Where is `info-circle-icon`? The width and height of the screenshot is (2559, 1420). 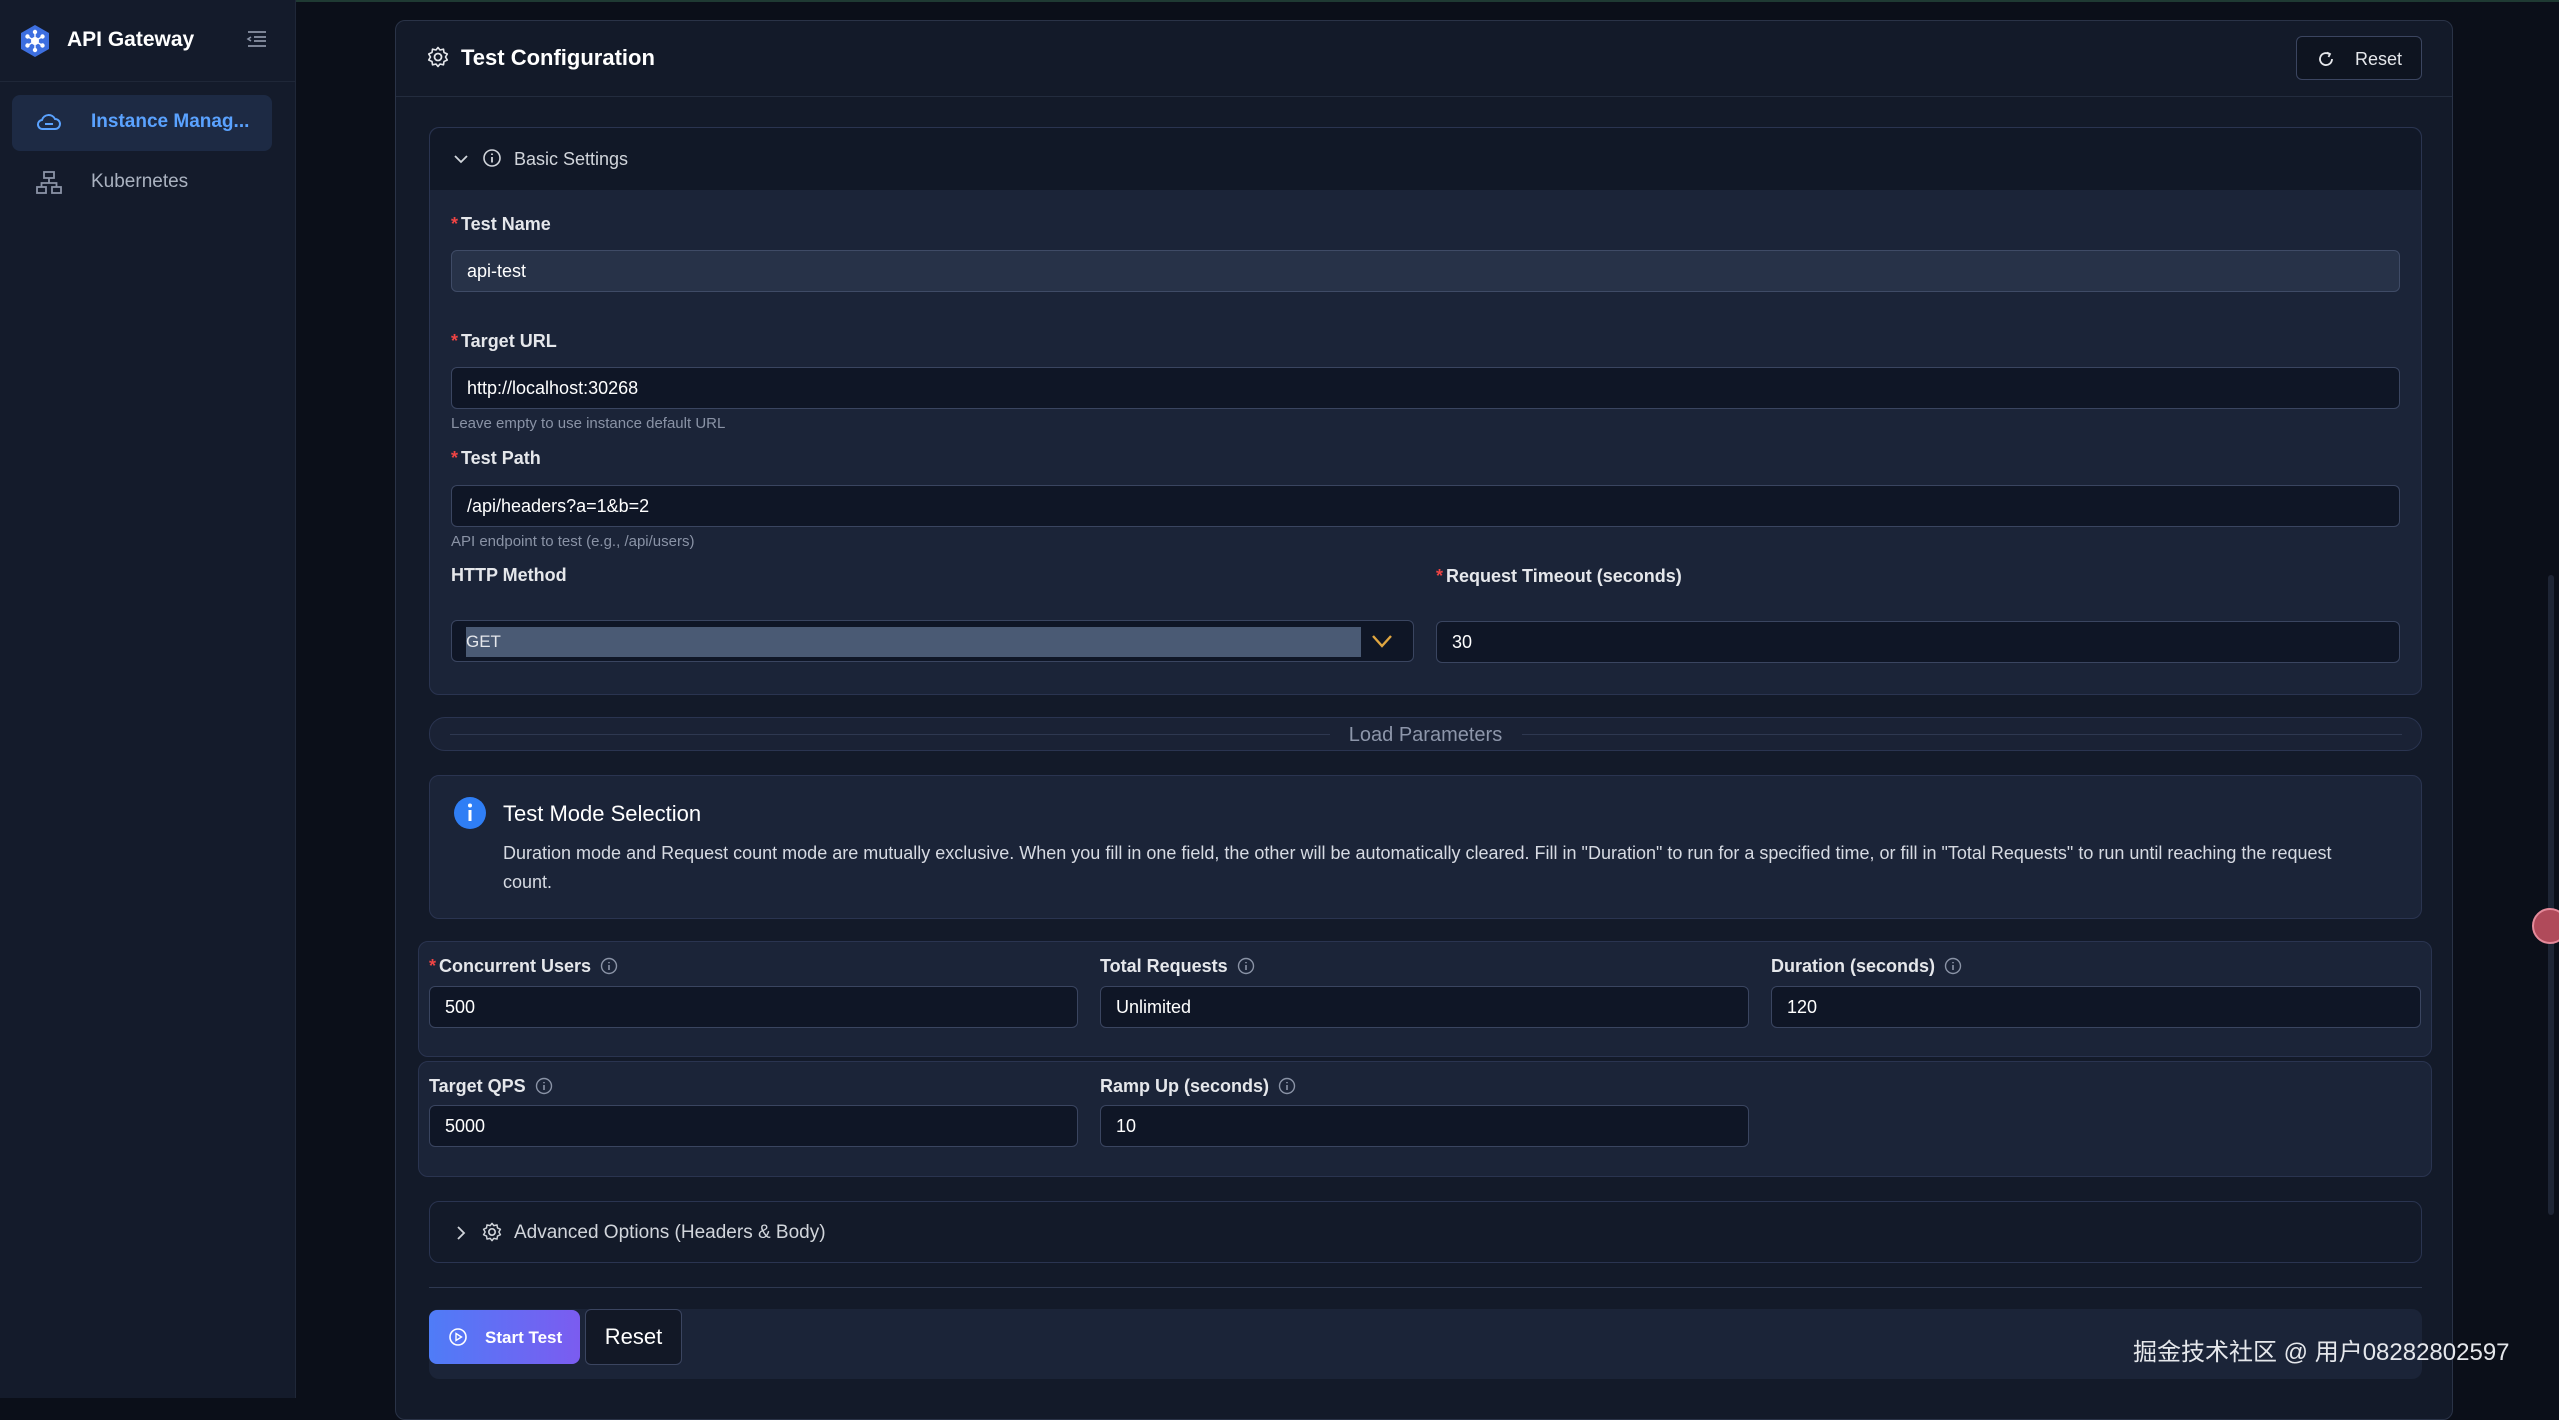 info-circle-icon is located at coordinates (492, 158).